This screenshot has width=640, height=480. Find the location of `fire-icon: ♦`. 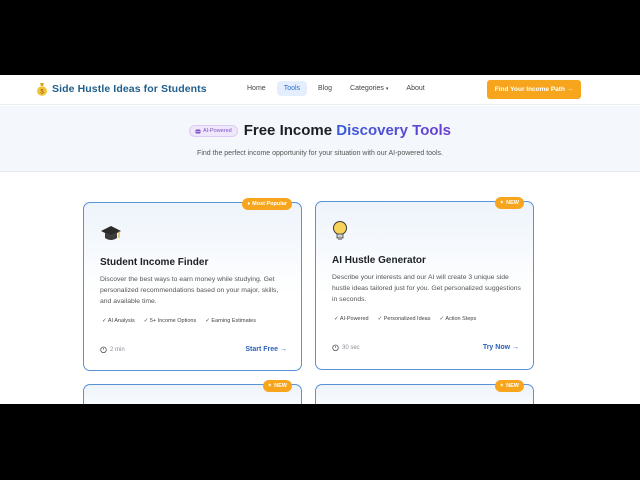

fire-icon: ♦ is located at coordinates (249, 204).